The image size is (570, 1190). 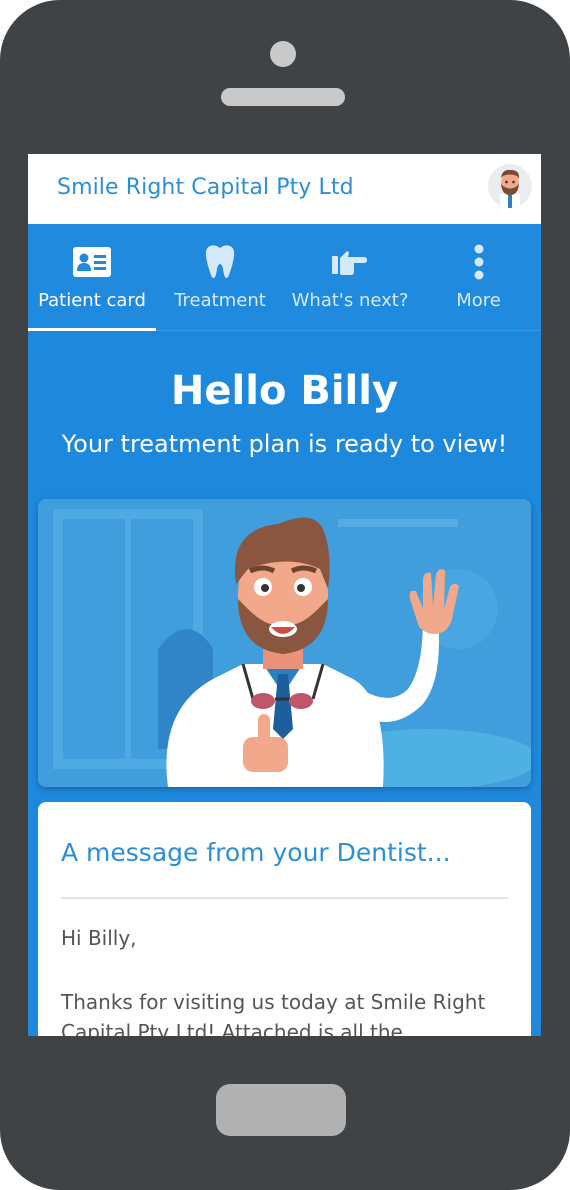 I want to click on app-bar: Smile Right Capital Pty Ltd, so click(x=284, y=189).